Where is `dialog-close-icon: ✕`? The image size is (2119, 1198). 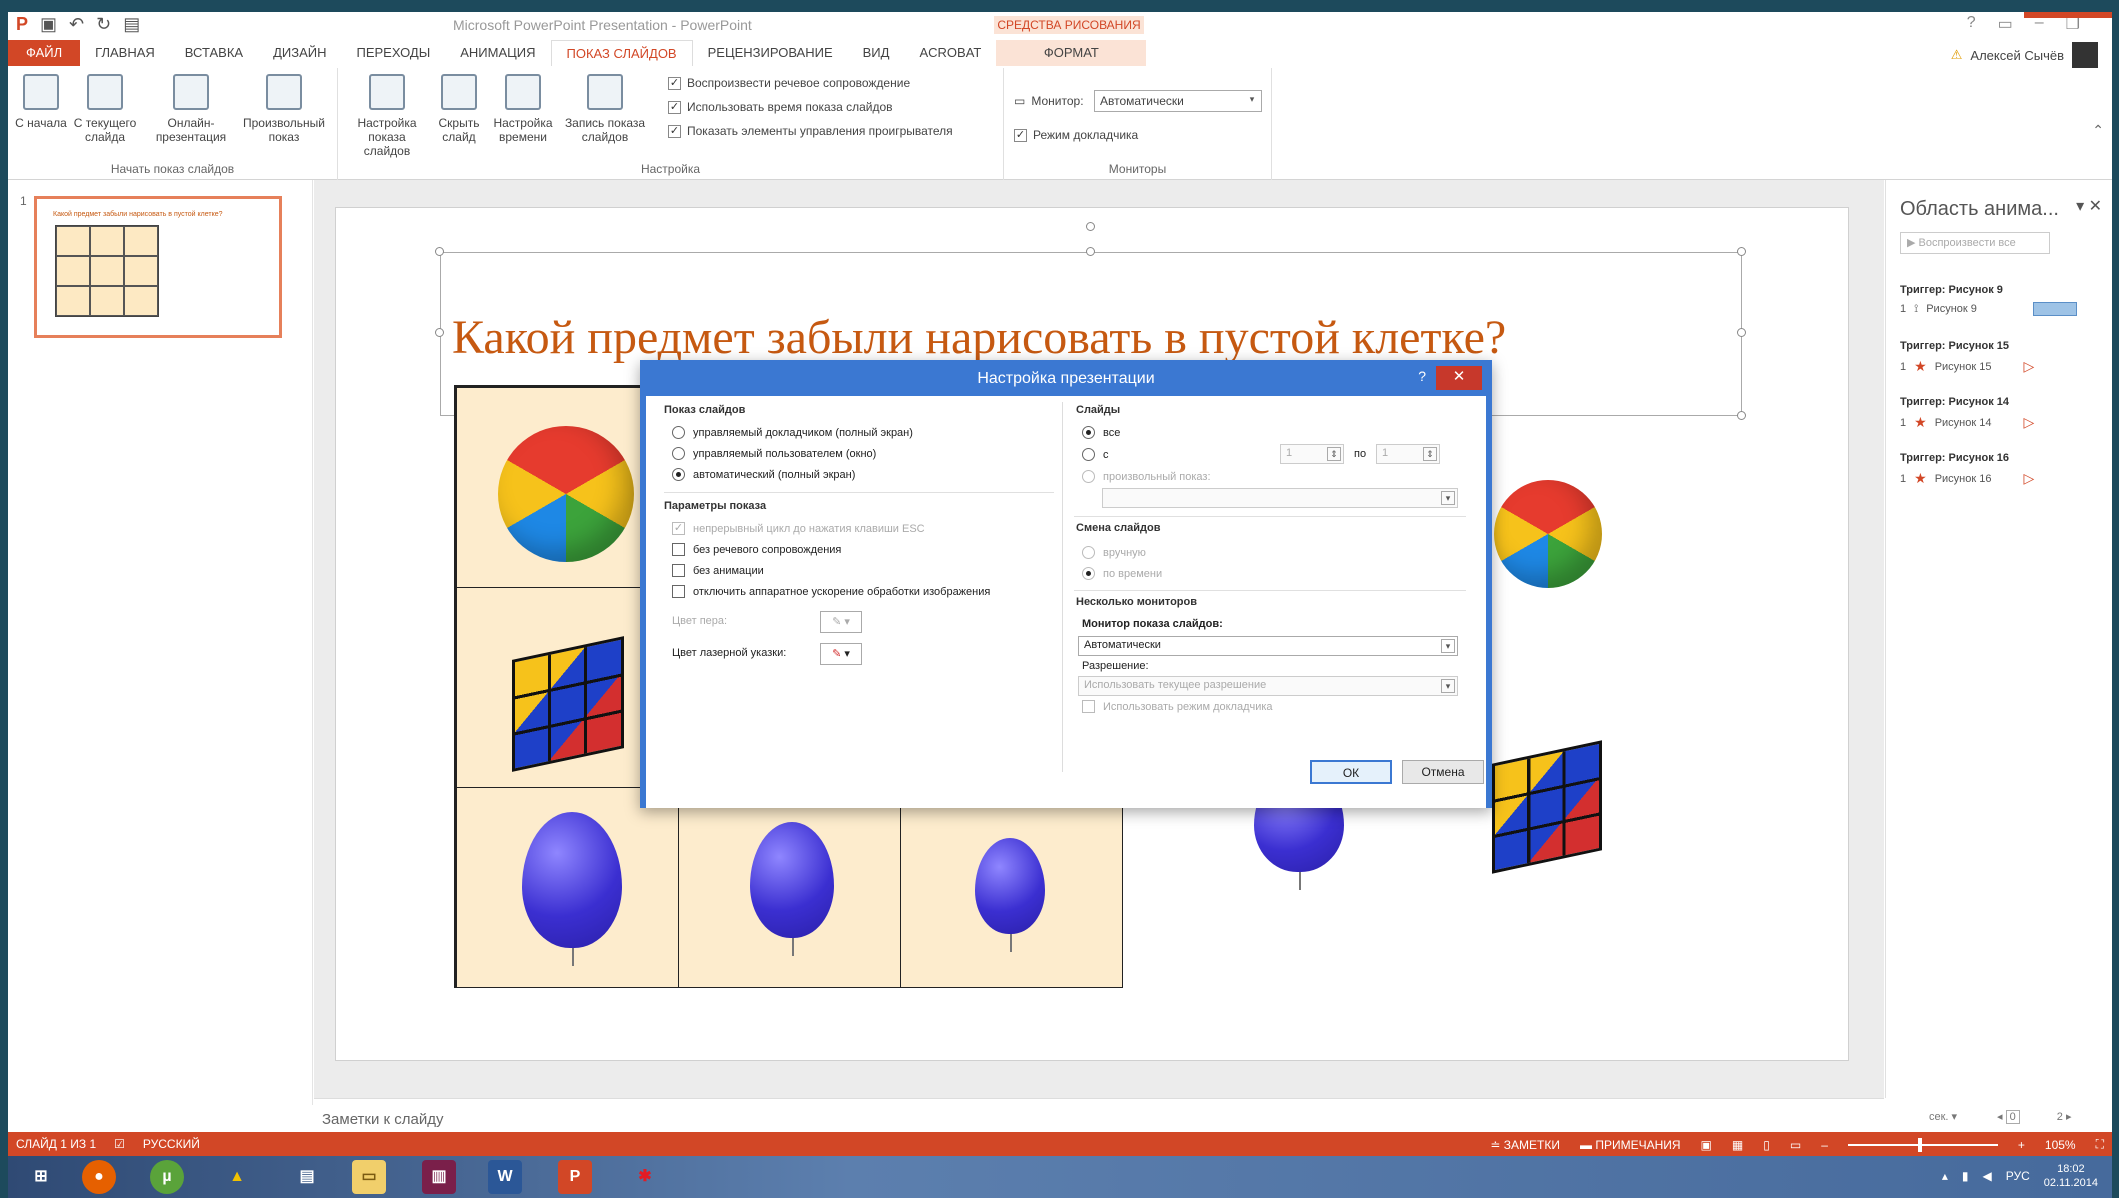
dialog-close-icon: ✕ is located at coordinates (1459, 378).